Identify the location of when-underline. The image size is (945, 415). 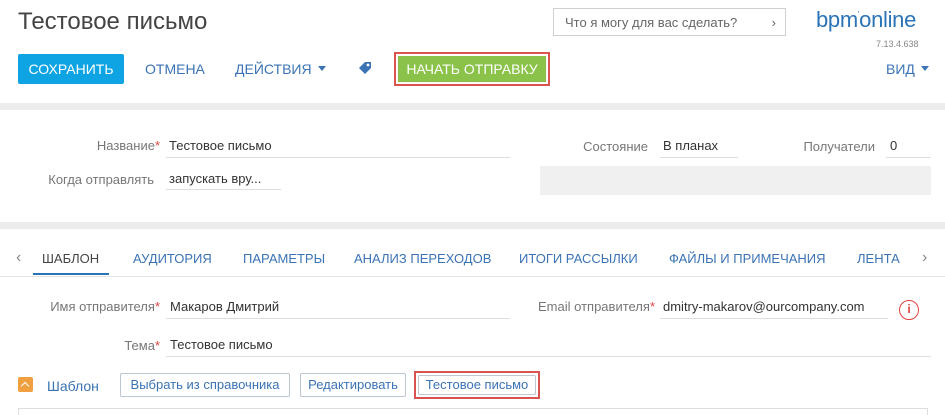
(223, 189).